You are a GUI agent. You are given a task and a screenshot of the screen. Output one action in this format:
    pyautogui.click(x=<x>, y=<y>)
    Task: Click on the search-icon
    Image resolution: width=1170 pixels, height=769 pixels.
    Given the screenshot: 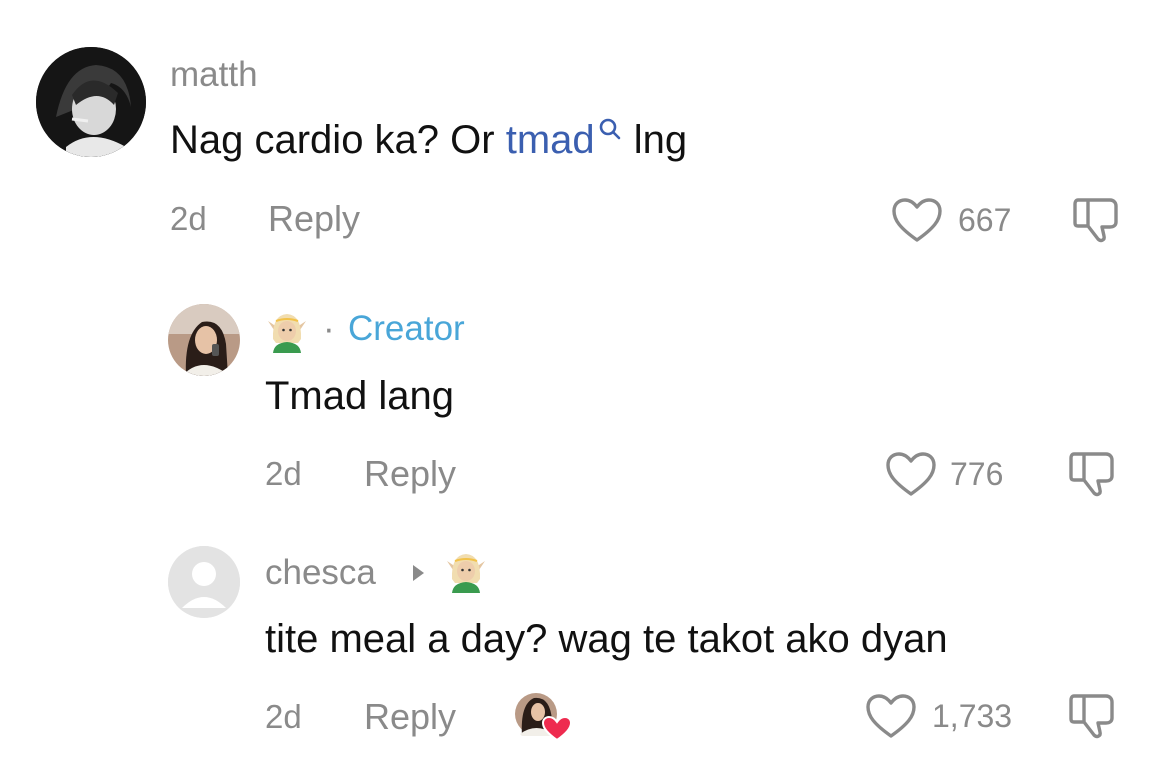 What is the action you would take?
    pyautogui.click(x=610, y=129)
    